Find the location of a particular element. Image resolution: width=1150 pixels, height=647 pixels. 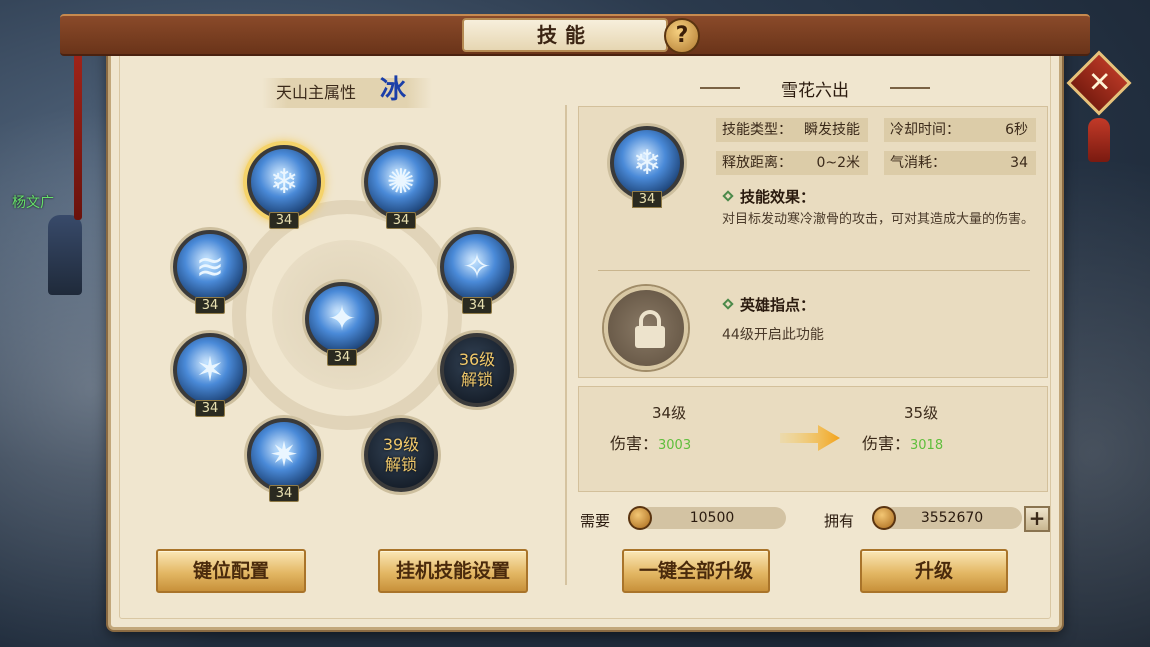

main-attribute: 天山主属性 冰 is located at coordinates (347, 91).